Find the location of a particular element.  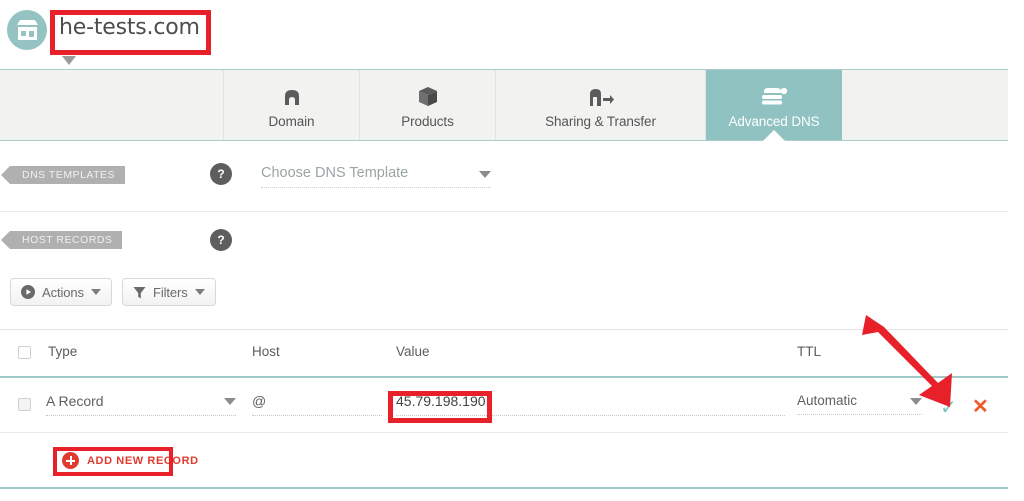

add-new-record-button: ADD NEW RECORD is located at coordinates (130, 460).